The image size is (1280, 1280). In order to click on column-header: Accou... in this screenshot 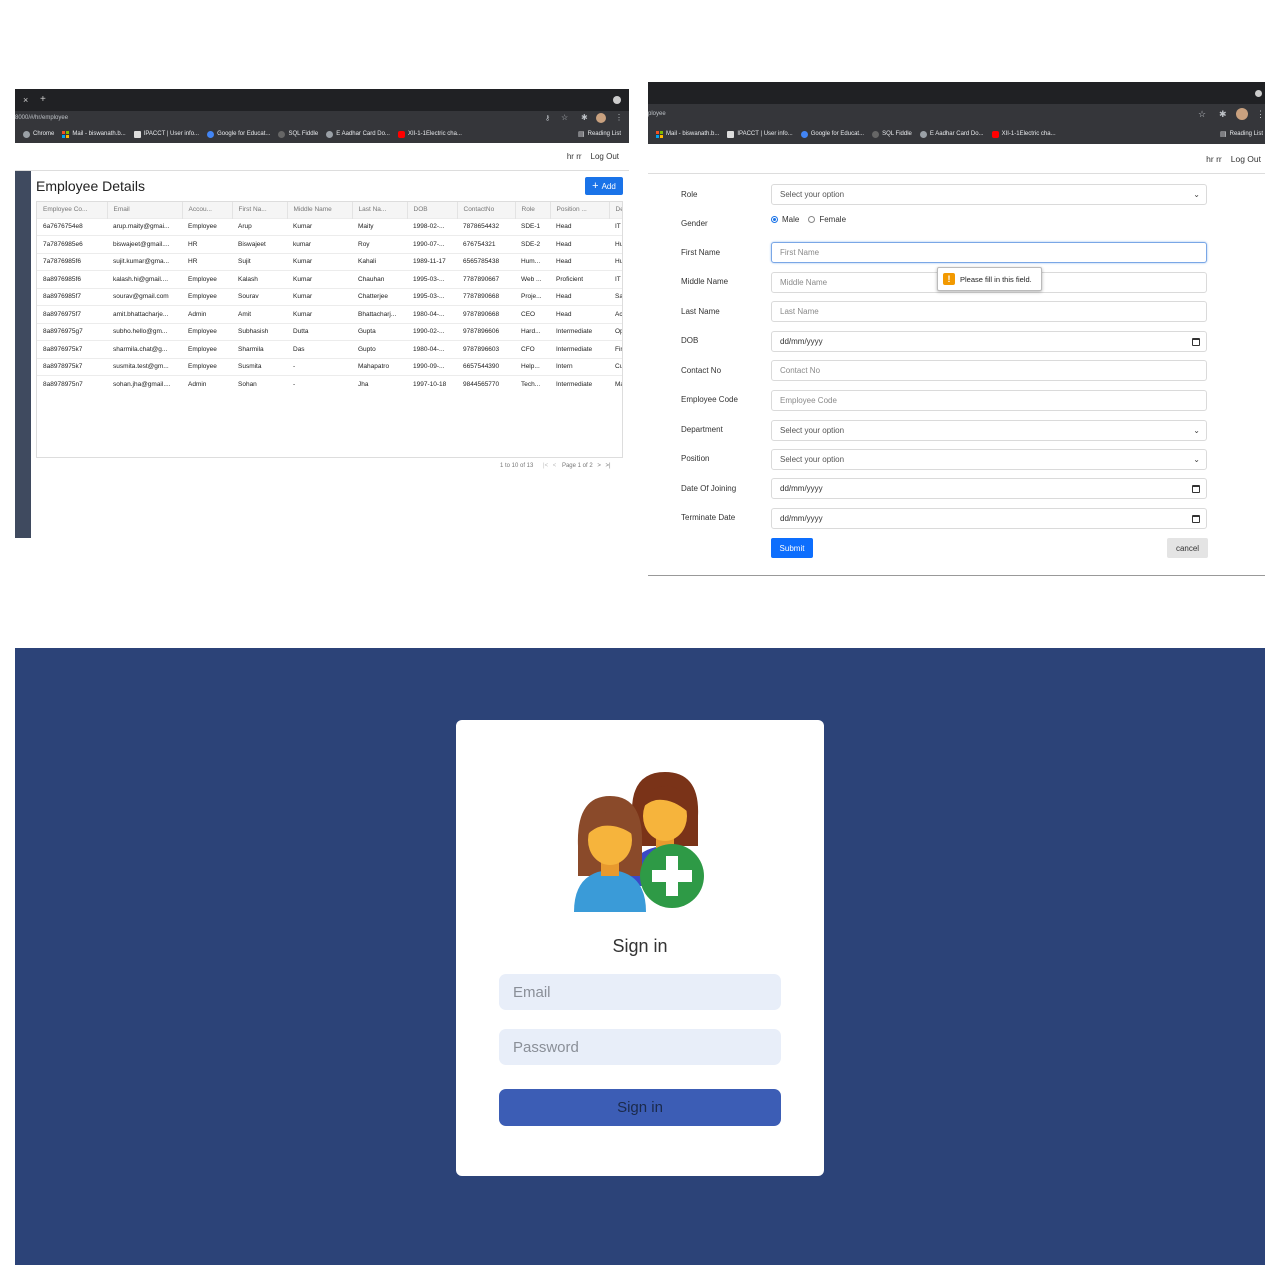, I will do `click(207, 210)`.